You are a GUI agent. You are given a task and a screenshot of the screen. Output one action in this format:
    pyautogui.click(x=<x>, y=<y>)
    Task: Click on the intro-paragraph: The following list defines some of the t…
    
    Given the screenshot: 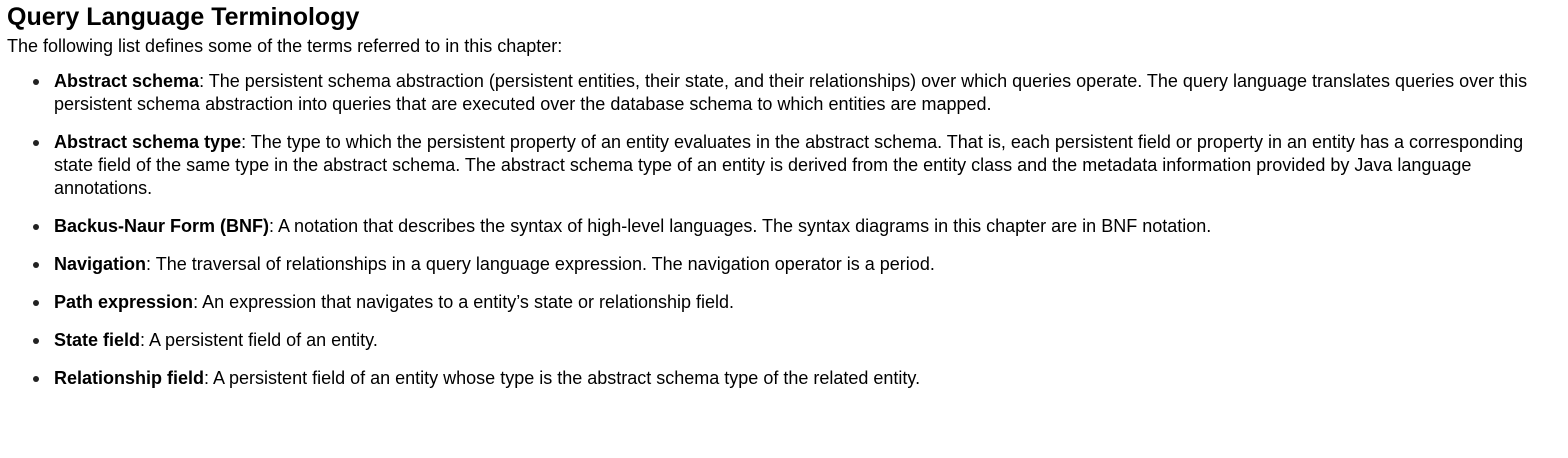 What is the action you would take?
    pyautogui.click(x=285, y=46)
    